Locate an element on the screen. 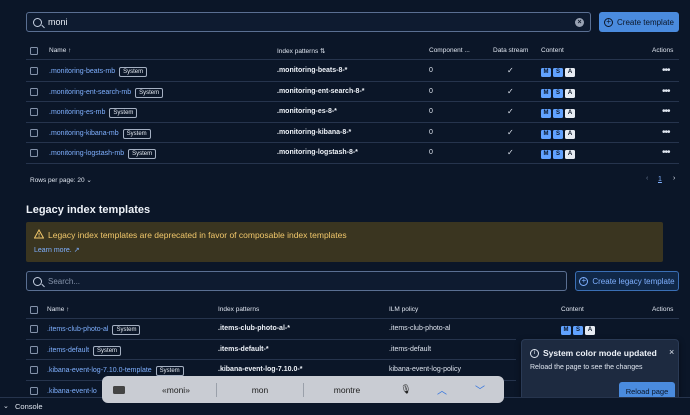 This screenshot has width=690, height=415. col-name: Name ↑ is located at coordinates (60, 50).